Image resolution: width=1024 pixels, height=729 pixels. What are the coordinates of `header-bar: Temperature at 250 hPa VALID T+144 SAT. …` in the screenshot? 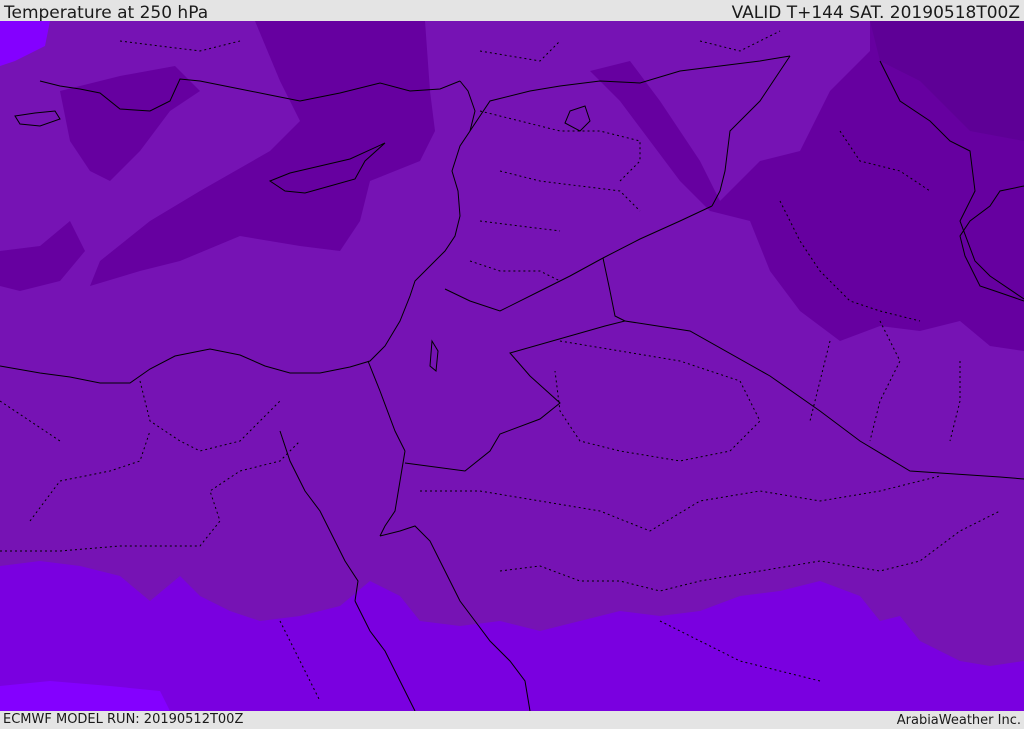 It's located at (512, 11).